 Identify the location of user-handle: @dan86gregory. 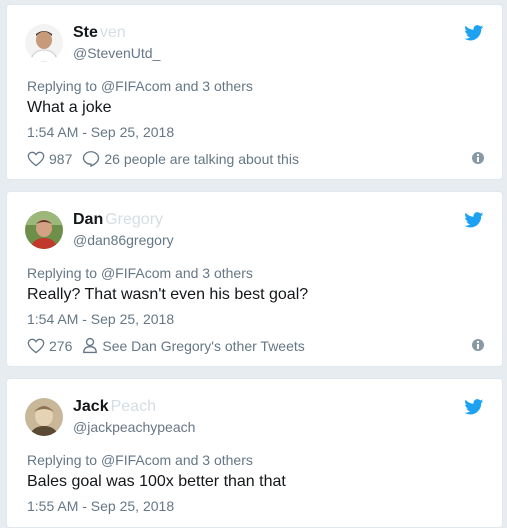
(123, 240).